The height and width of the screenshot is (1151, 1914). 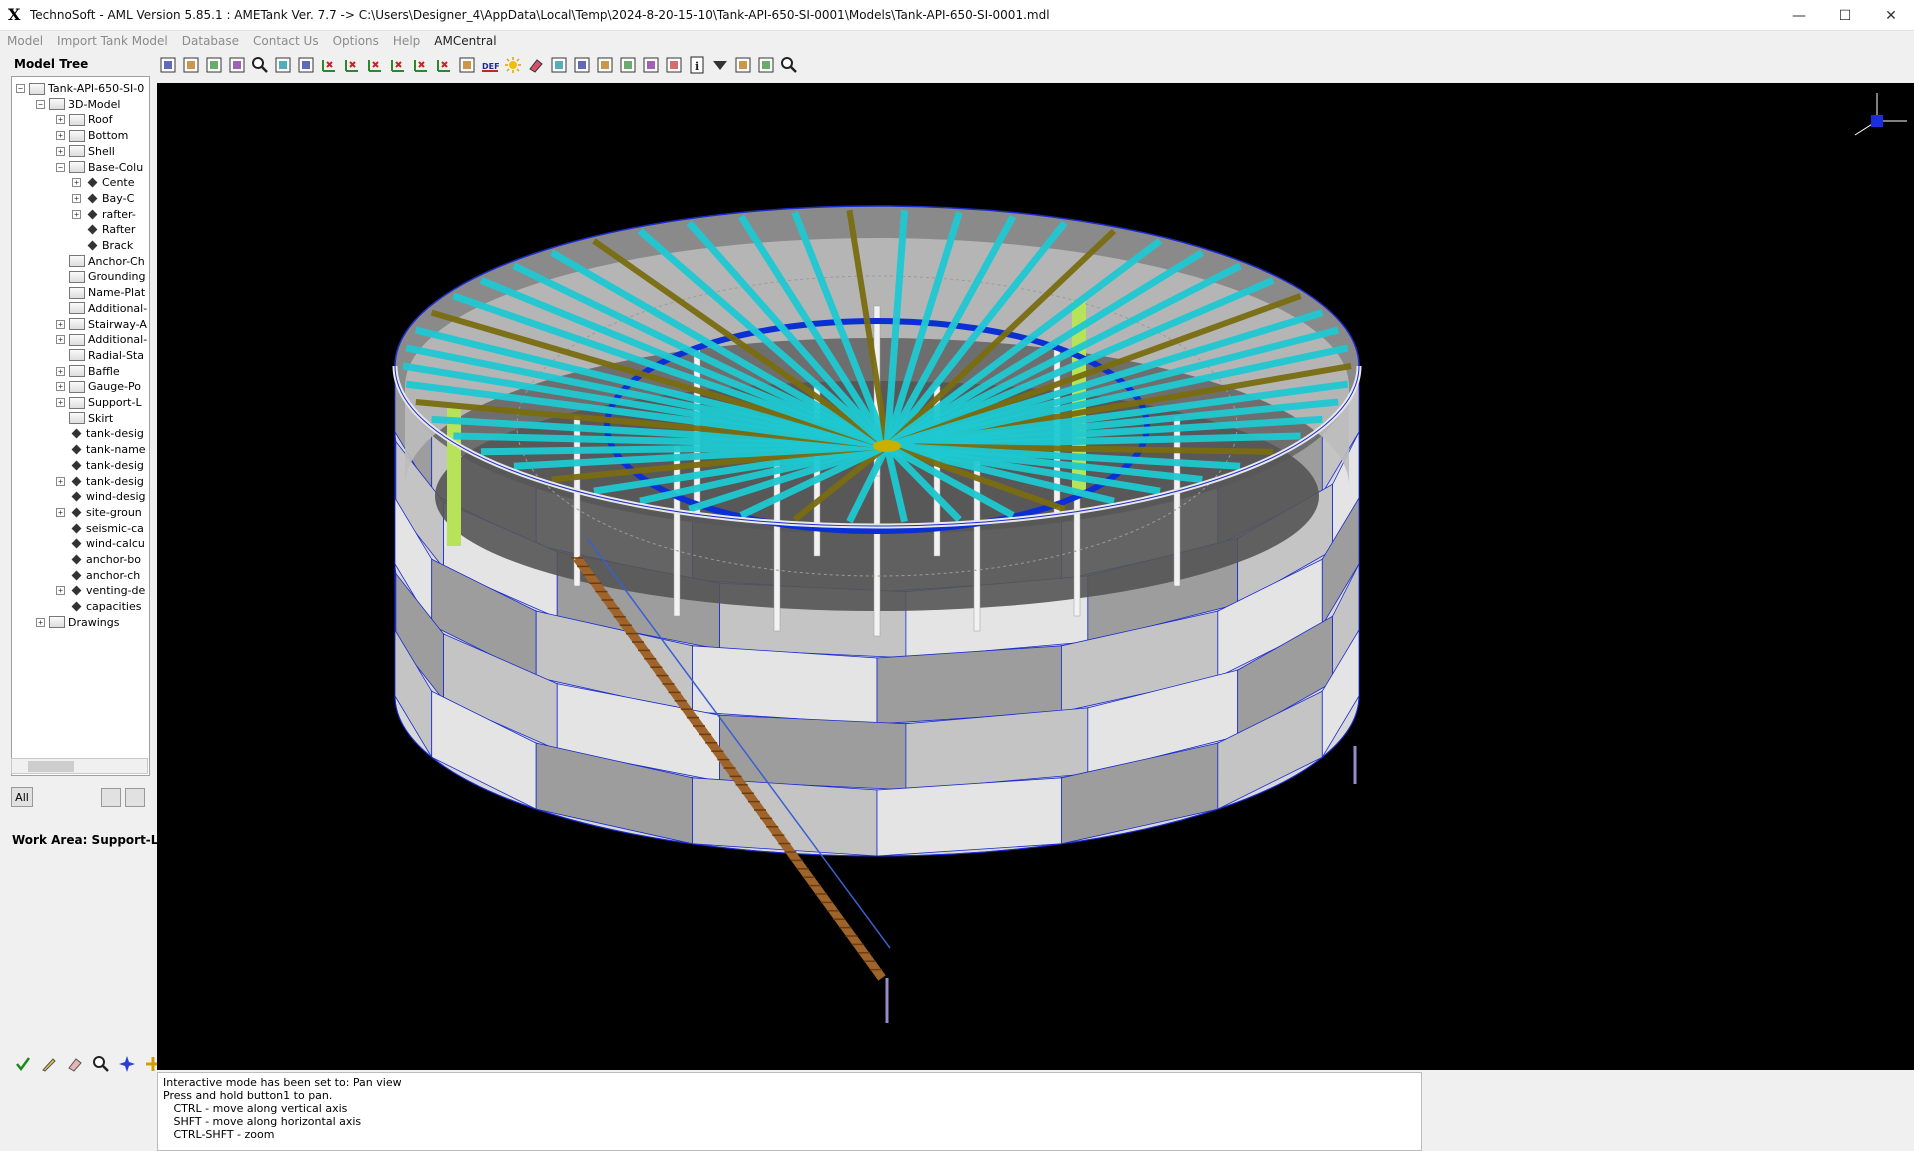 What do you see at coordinates (766, 65) in the screenshot?
I see `edit-icon` at bounding box center [766, 65].